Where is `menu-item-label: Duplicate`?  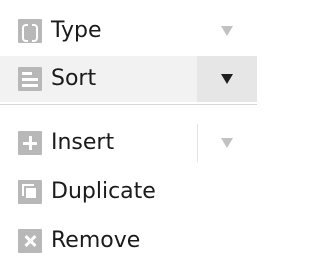
menu-item-label: Duplicate is located at coordinates (103, 191).